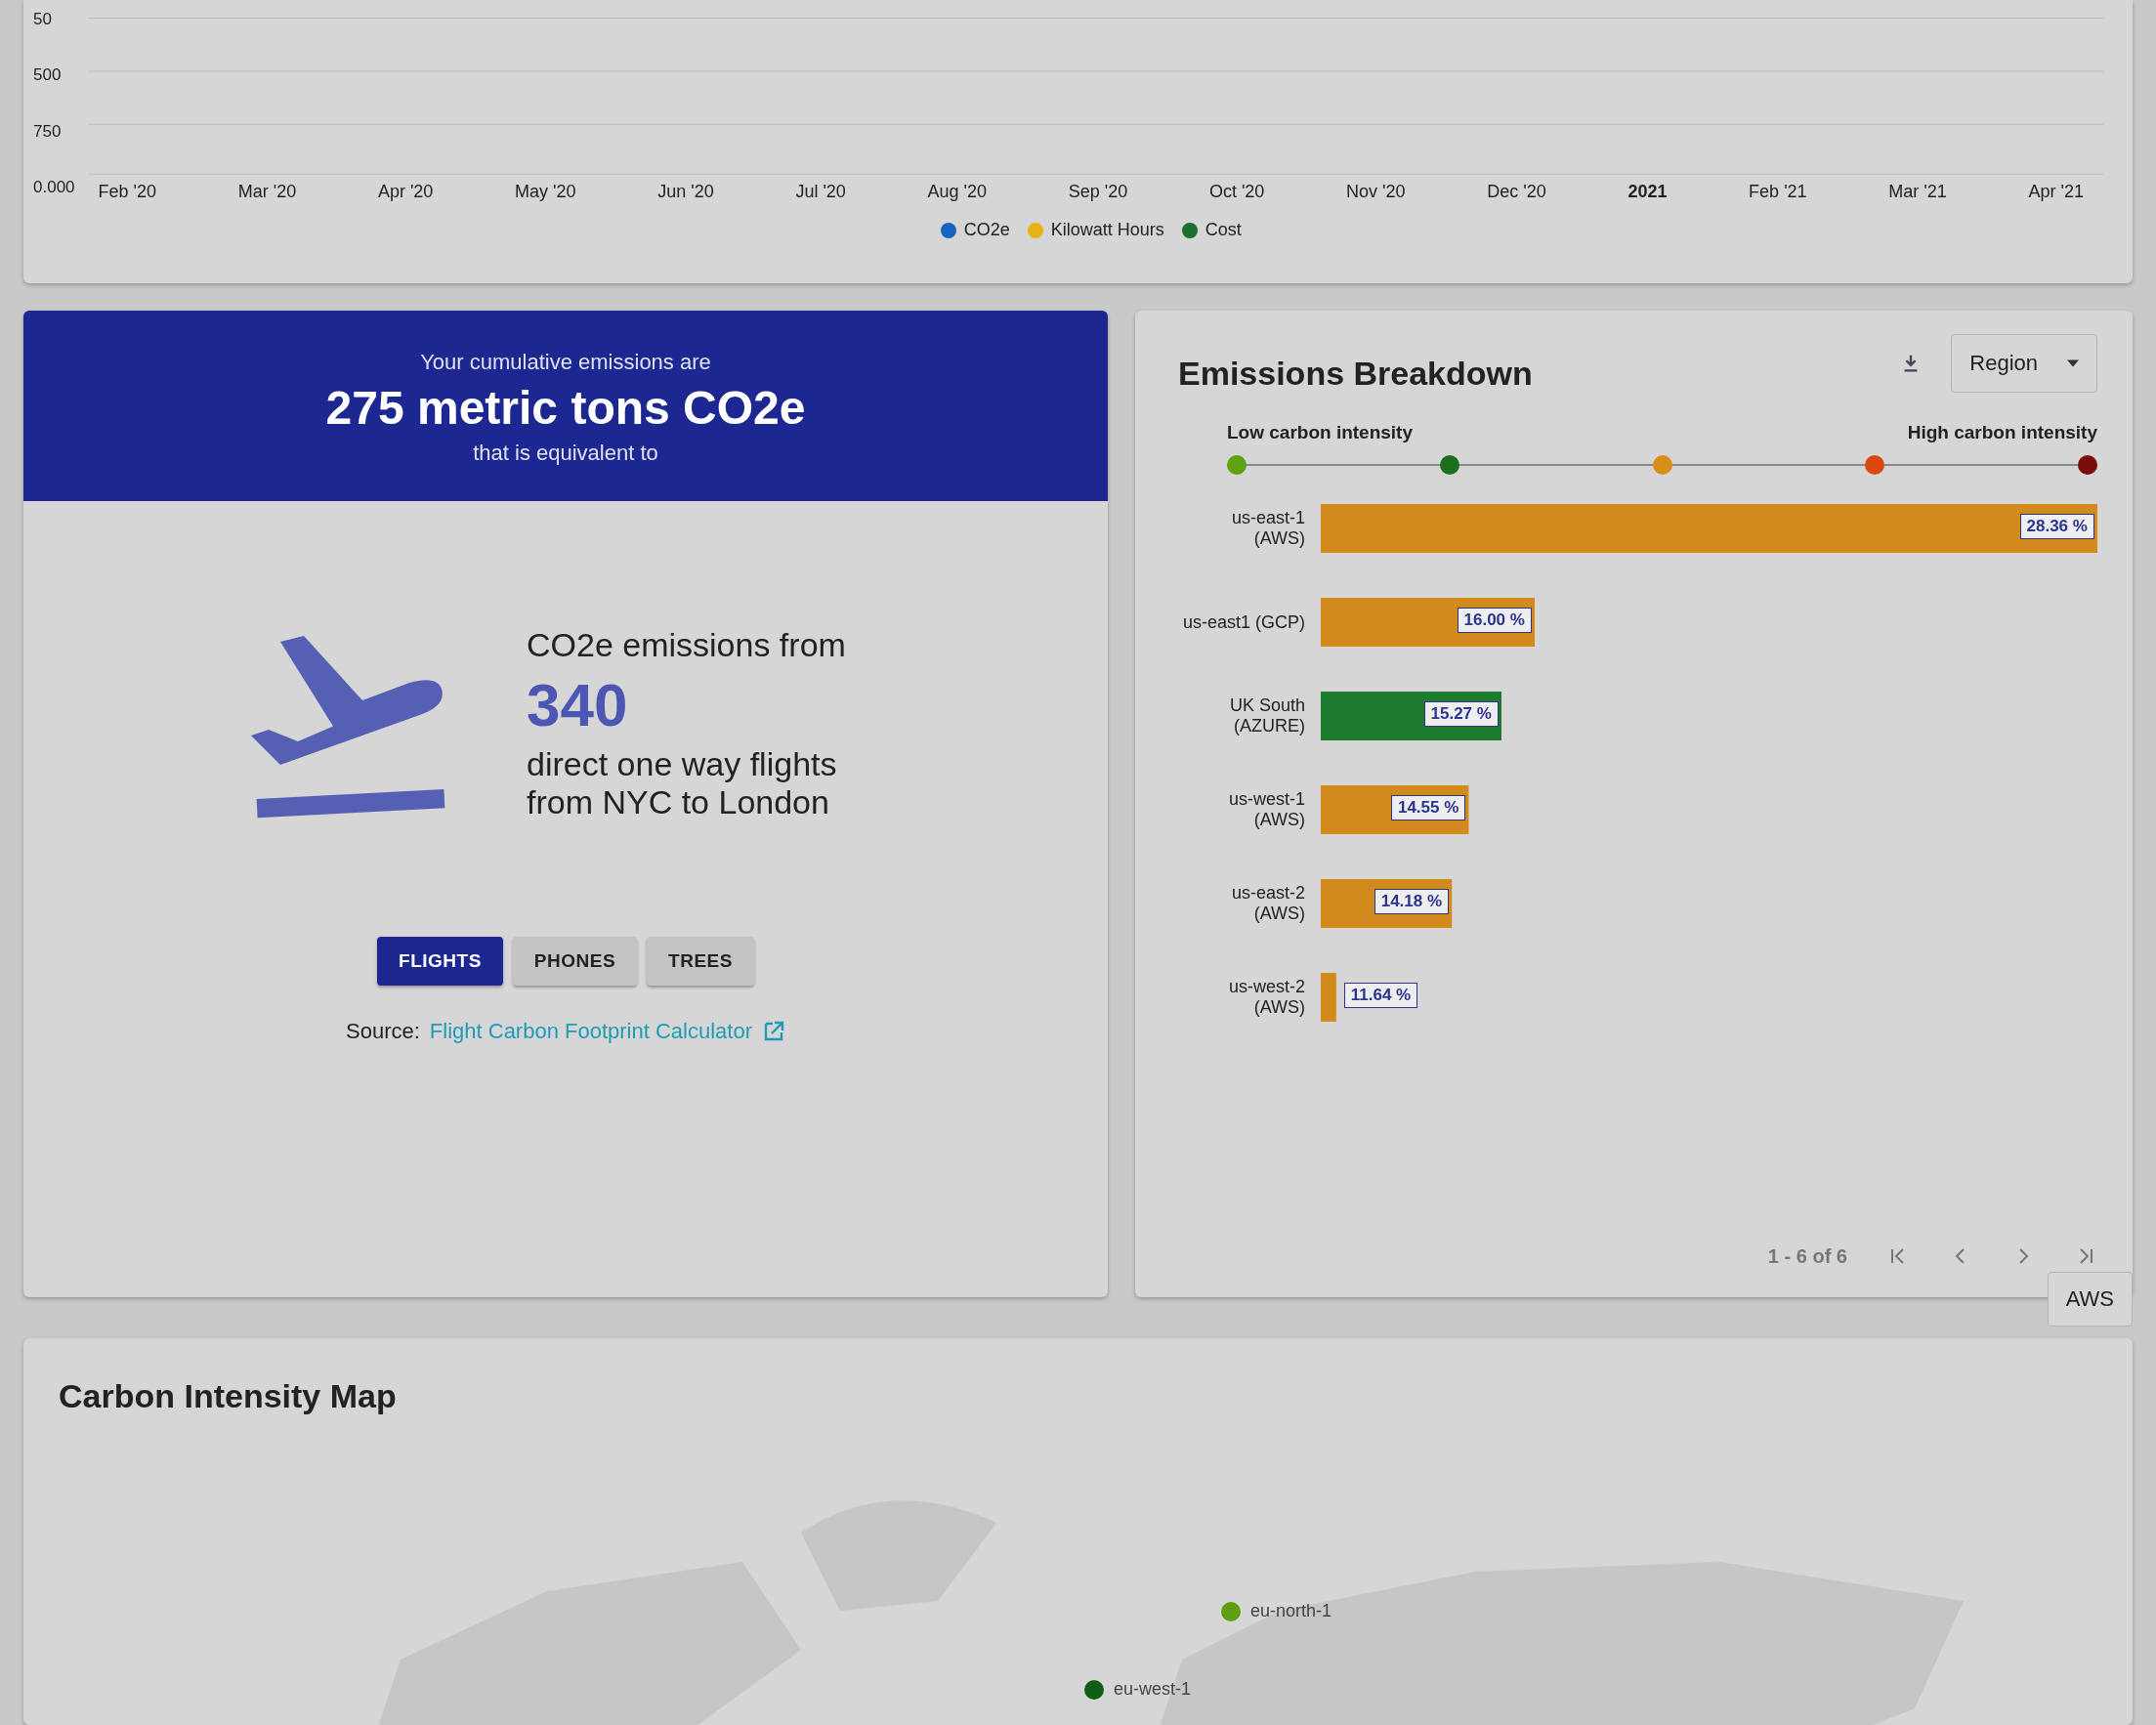 This screenshot has width=2156, height=1725. Describe the element at coordinates (1153, 1689) in the screenshot. I see `marker-label: eu-west-1` at that location.